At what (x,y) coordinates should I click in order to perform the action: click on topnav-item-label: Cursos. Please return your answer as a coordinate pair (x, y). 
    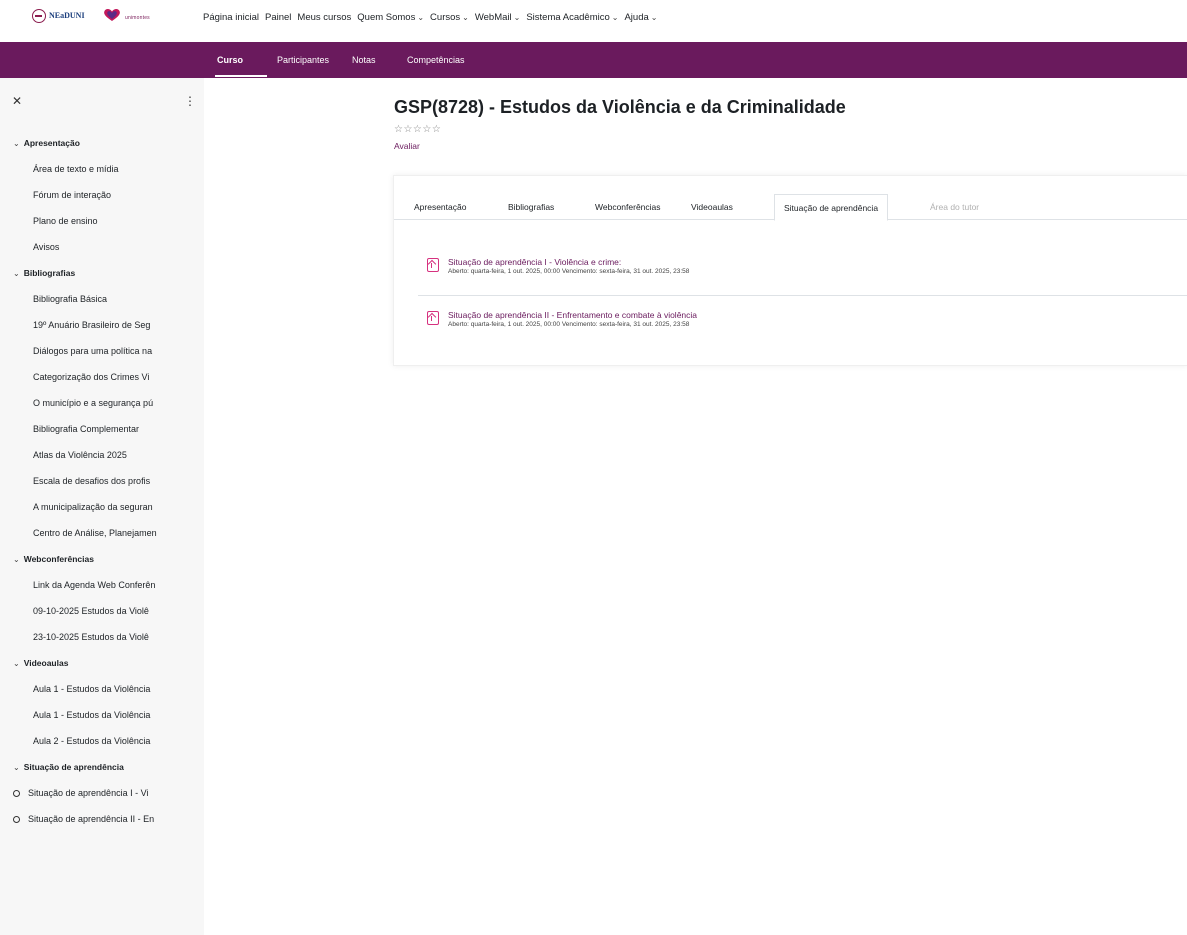
    Looking at the image, I should click on (445, 17).